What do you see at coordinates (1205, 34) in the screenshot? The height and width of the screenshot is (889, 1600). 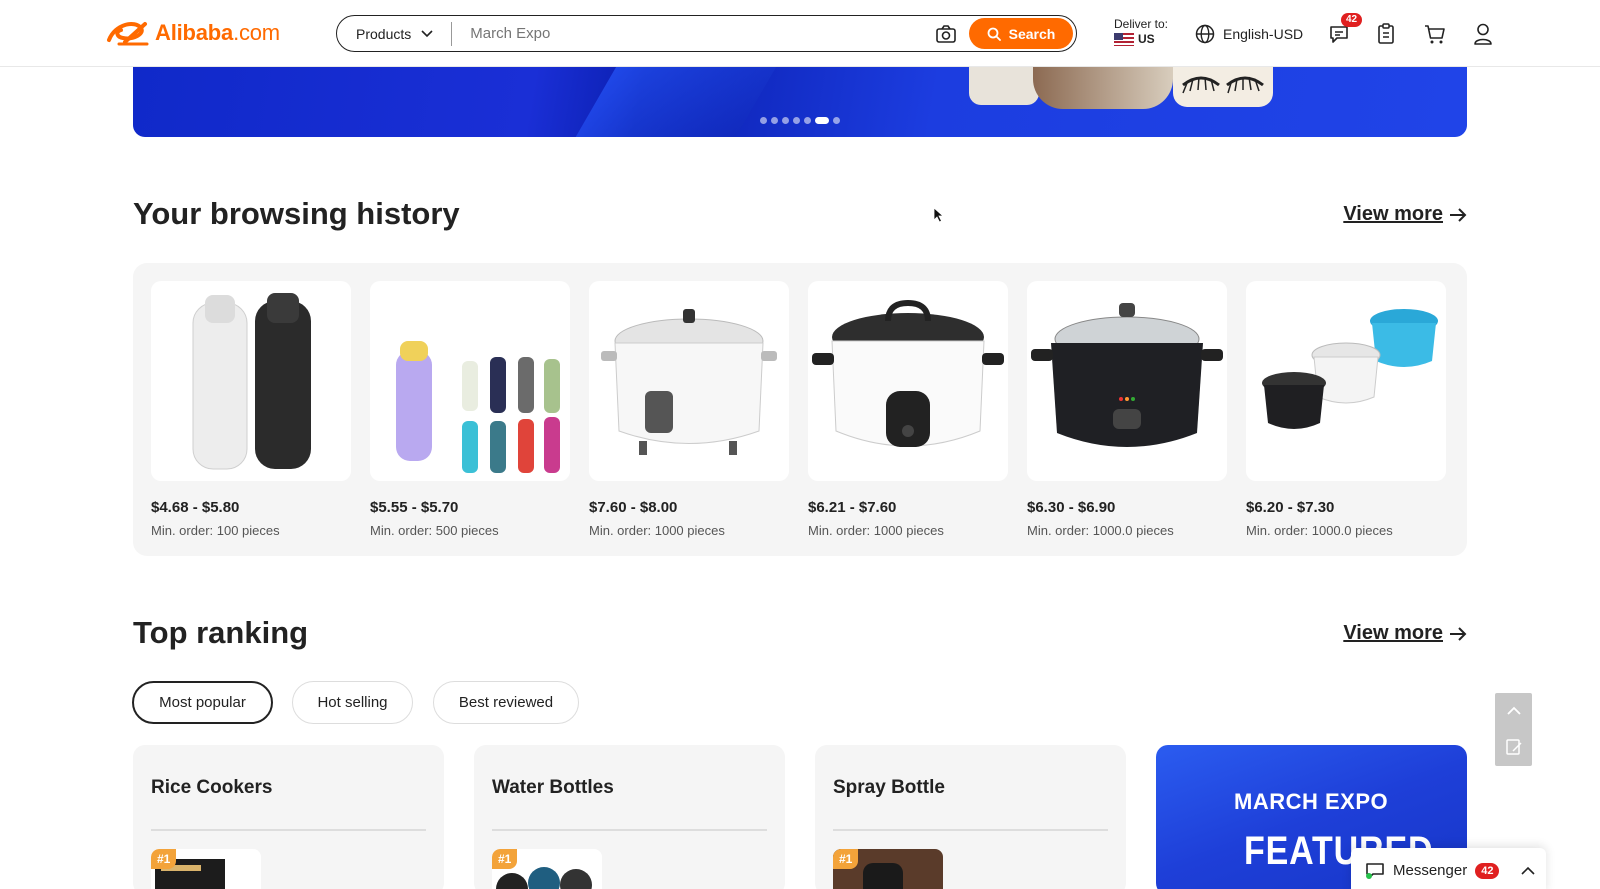 I see `globe-icon` at bounding box center [1205, 34].